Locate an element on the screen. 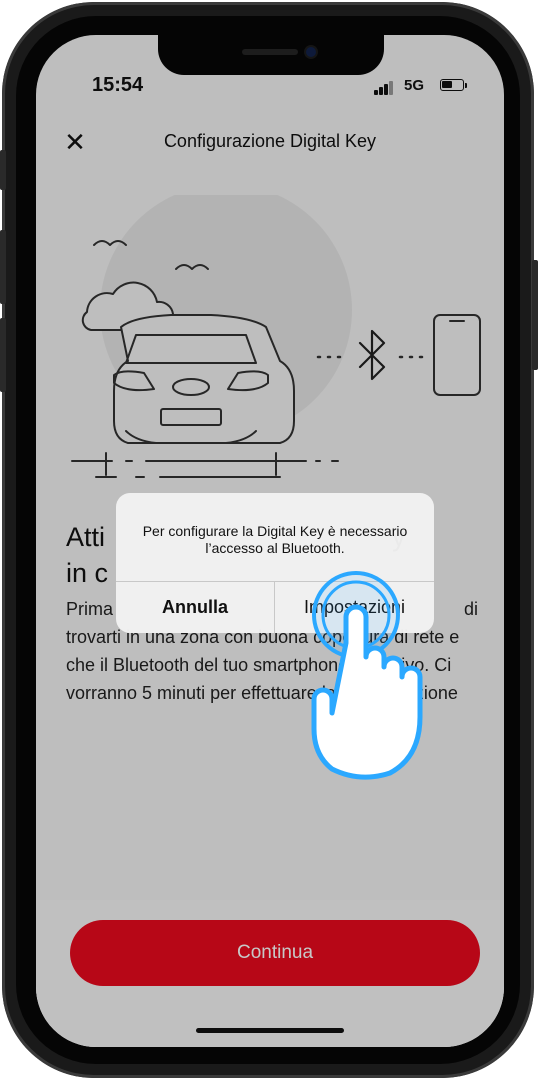 Image resolution: width=538 pixels, height=1081 pixels. volume-up-button is located at coordinates (3, 267).